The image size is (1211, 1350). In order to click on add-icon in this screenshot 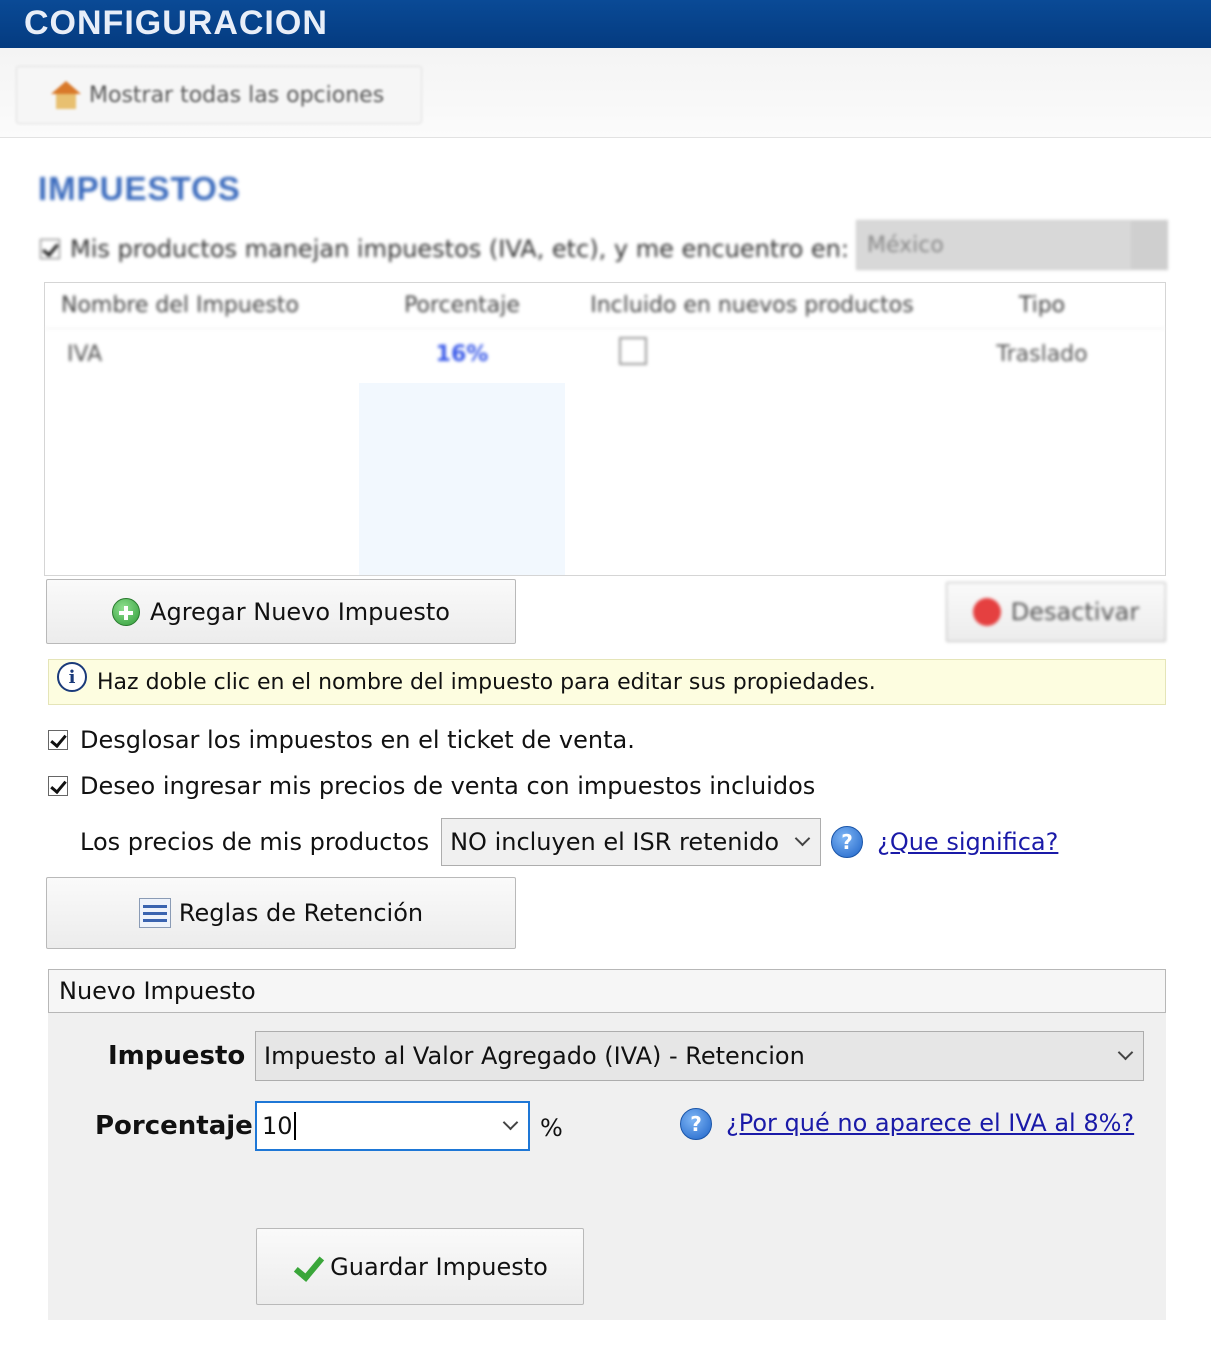, I will do `click(126, 611)`.